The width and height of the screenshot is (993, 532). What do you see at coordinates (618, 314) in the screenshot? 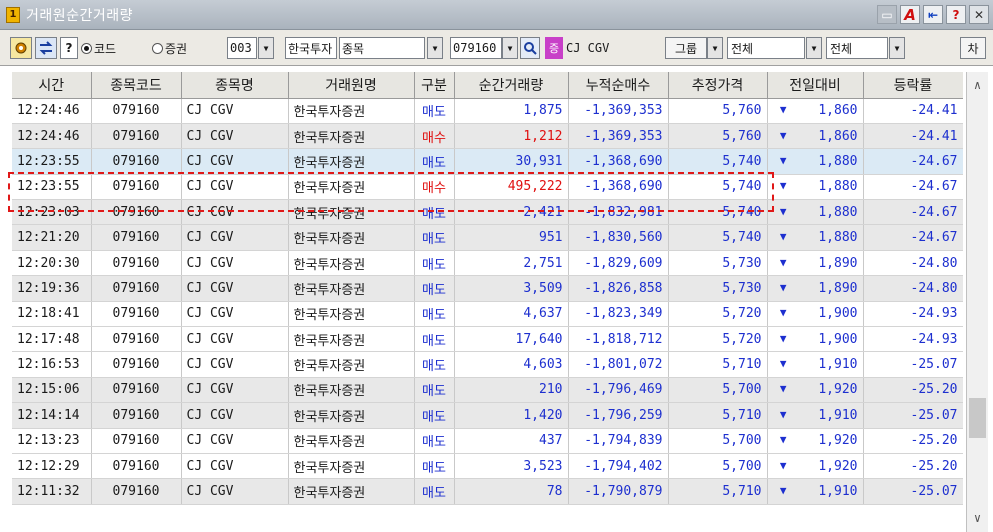
I see `cell-cum-net: -1,823,349` at bounding box center [618, 314].